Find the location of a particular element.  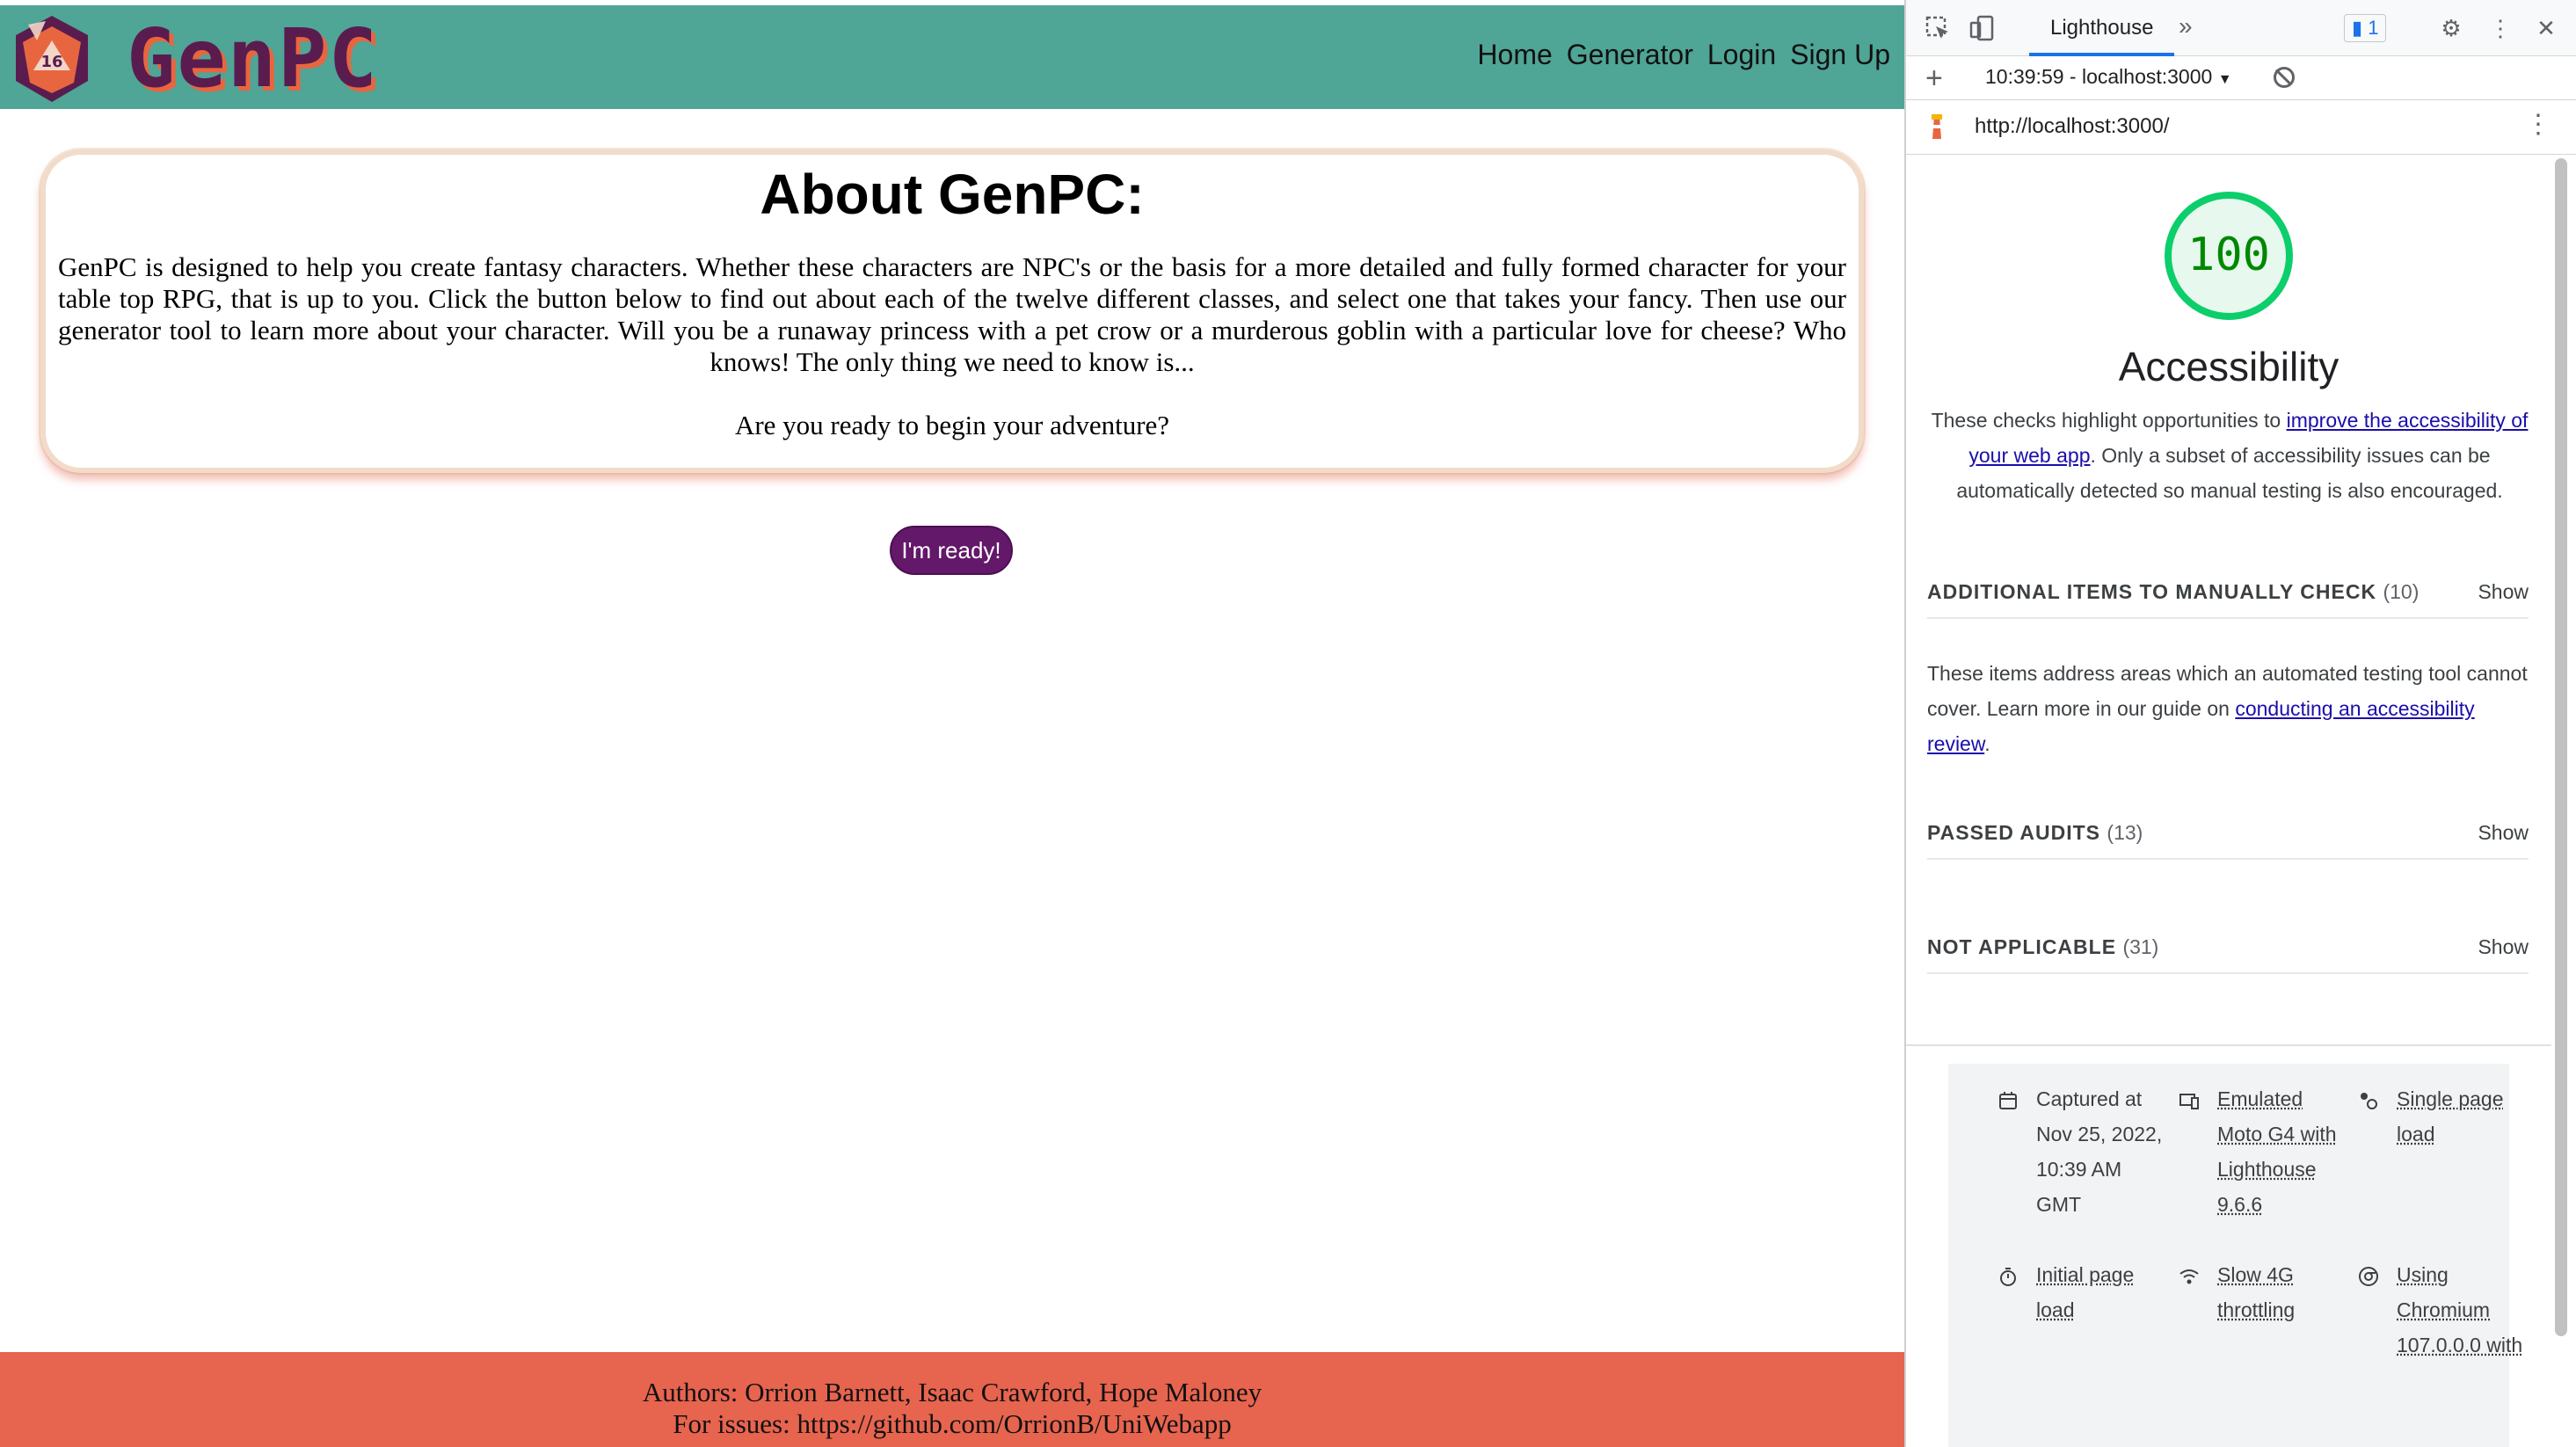

env-device: Emulated Moto G4 with Lighthouse 9.6.6 is located at coordinates (2262, 1151).